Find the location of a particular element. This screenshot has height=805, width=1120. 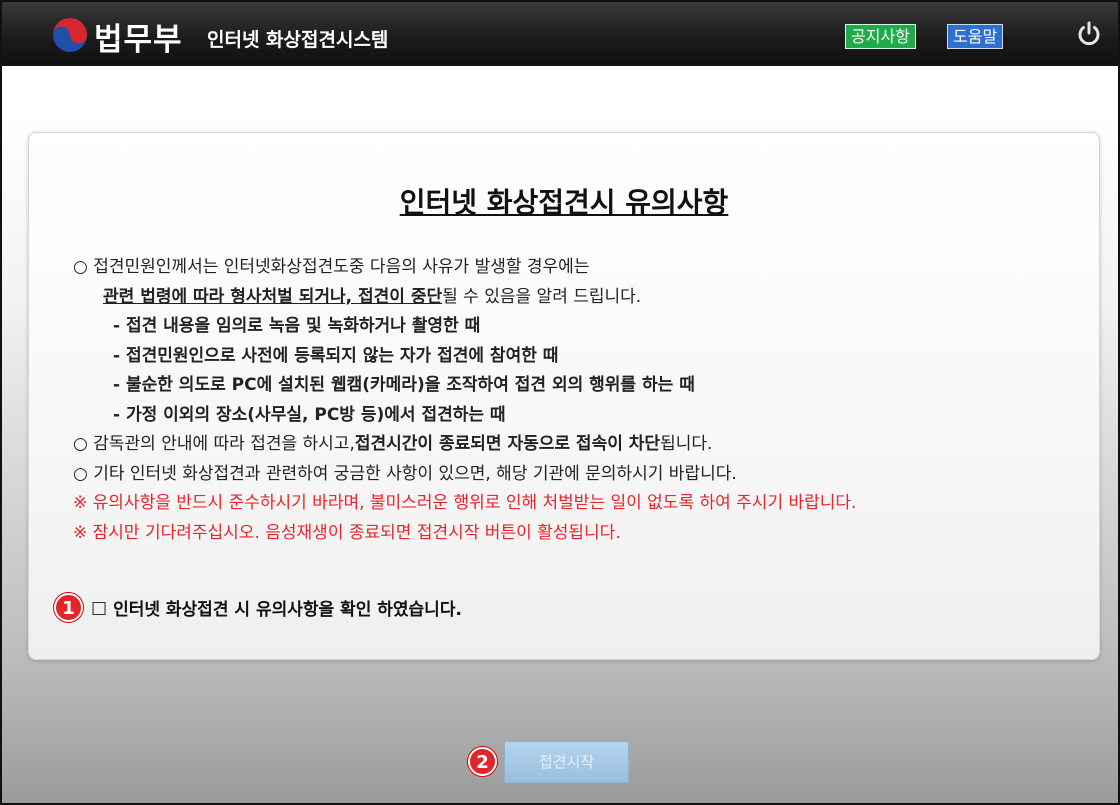

notice-paragraph-2-start: ○ 감독관의 안내에 따라 접견을 하시고, is located at coordinates (214, 444).